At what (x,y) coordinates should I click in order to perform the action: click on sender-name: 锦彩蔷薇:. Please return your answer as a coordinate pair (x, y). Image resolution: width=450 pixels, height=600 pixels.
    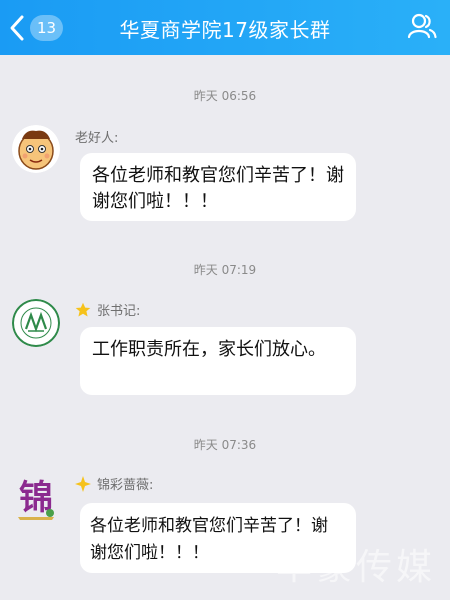
    Looking at the image, I should click on (114, 483).